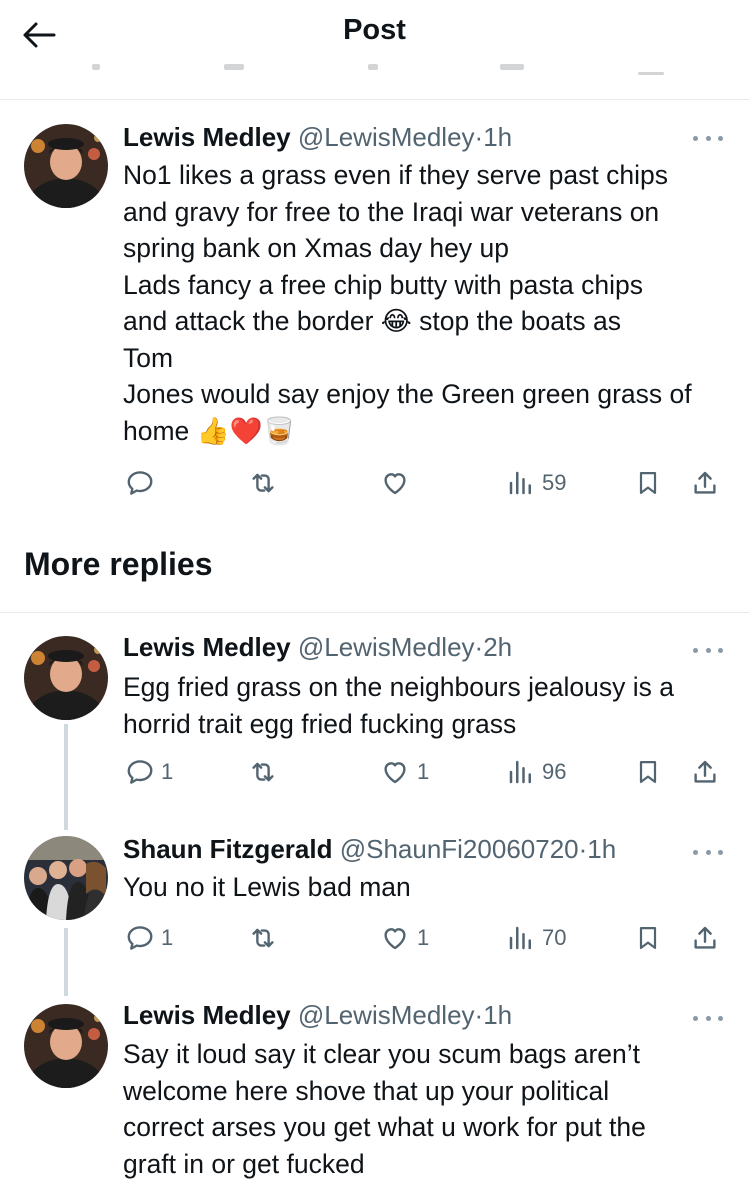  I want to click on views-button: 70, so click(536, 938).